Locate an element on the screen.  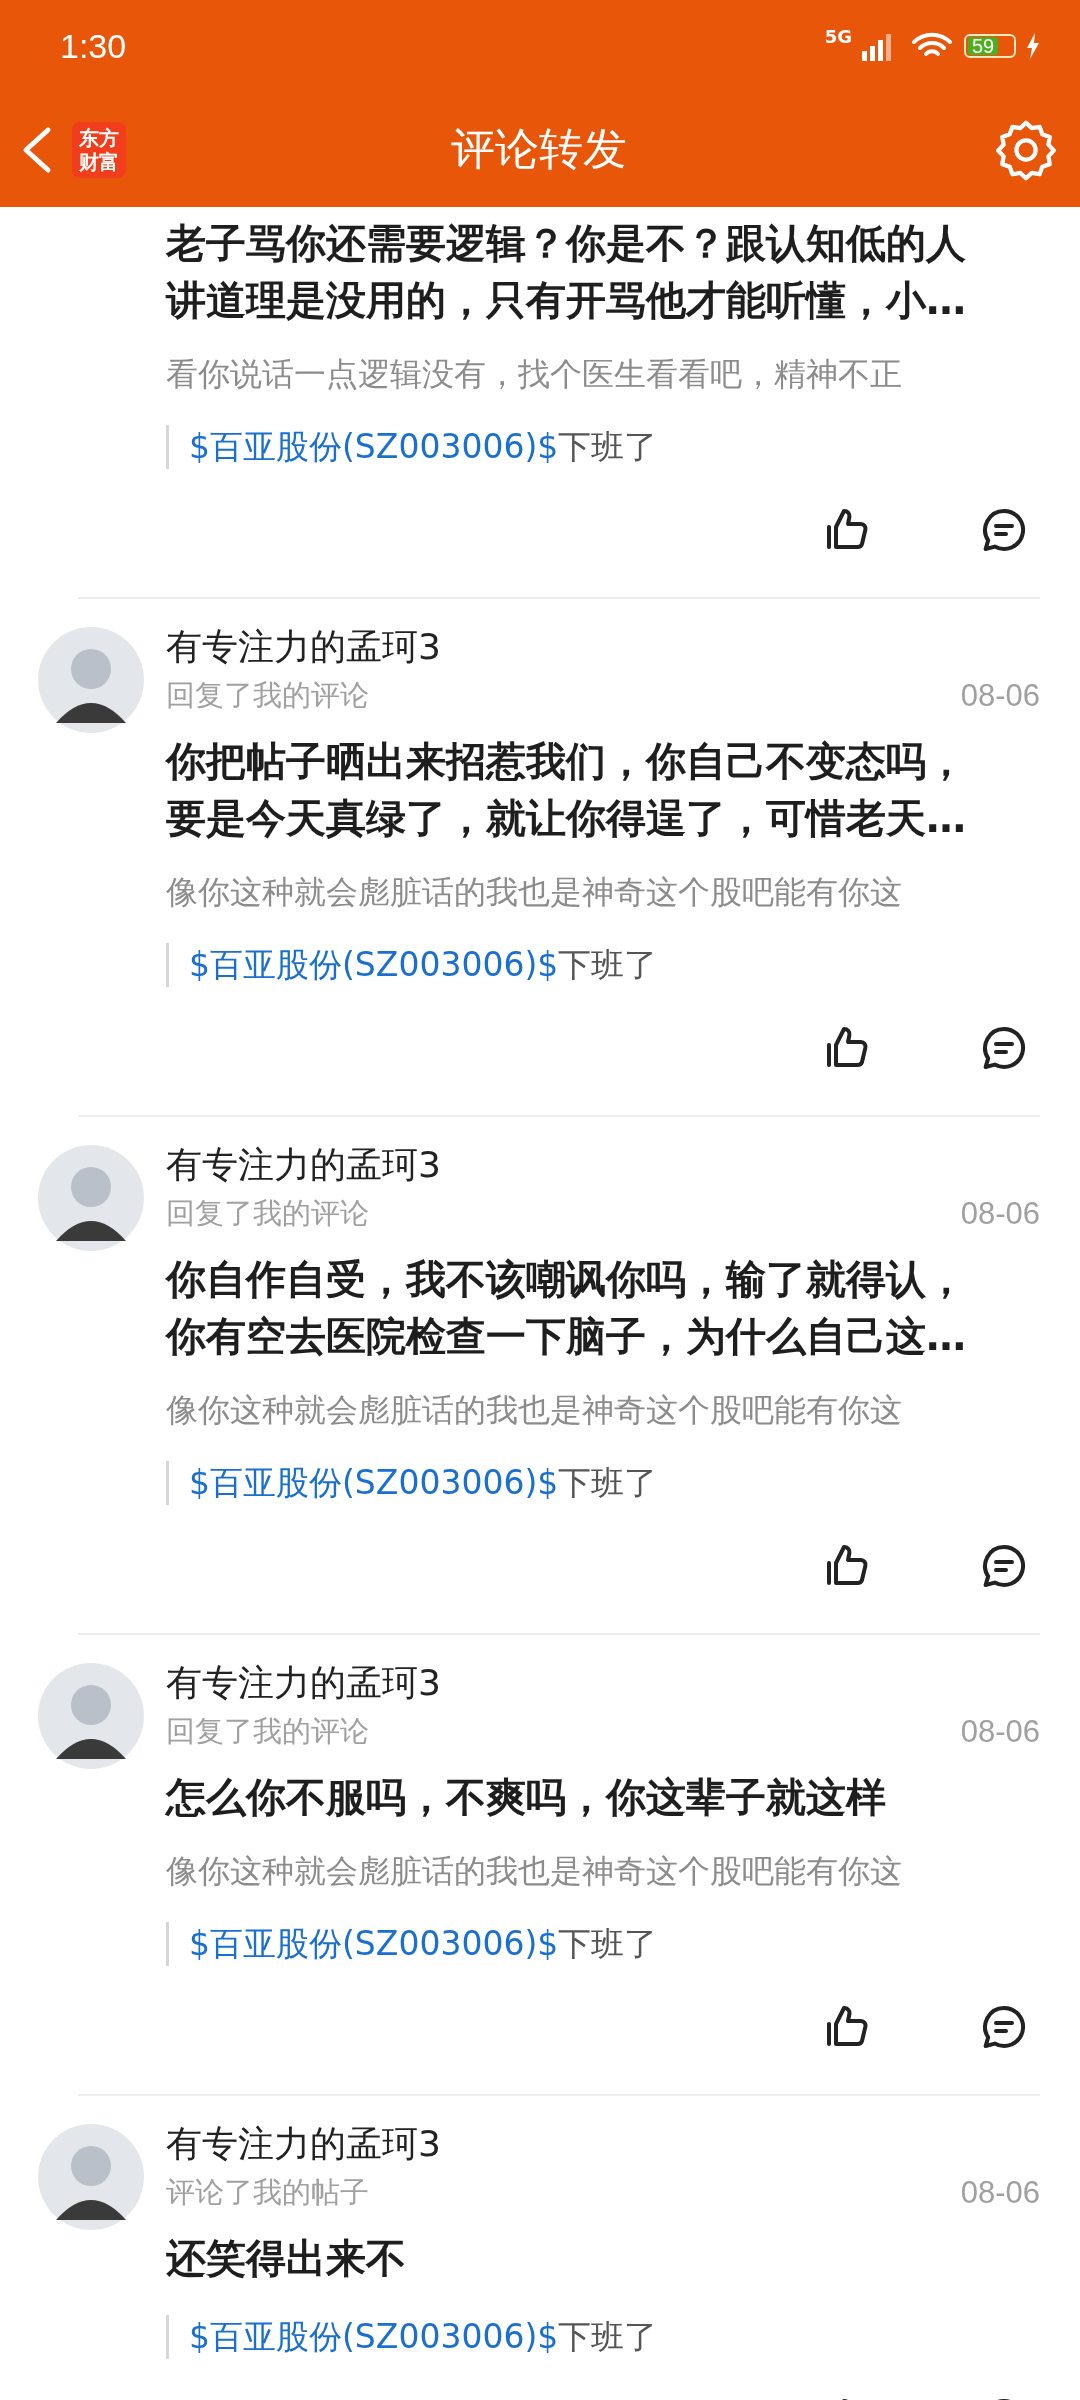
battery-icon: 59 is located at coordinates (990, 46).